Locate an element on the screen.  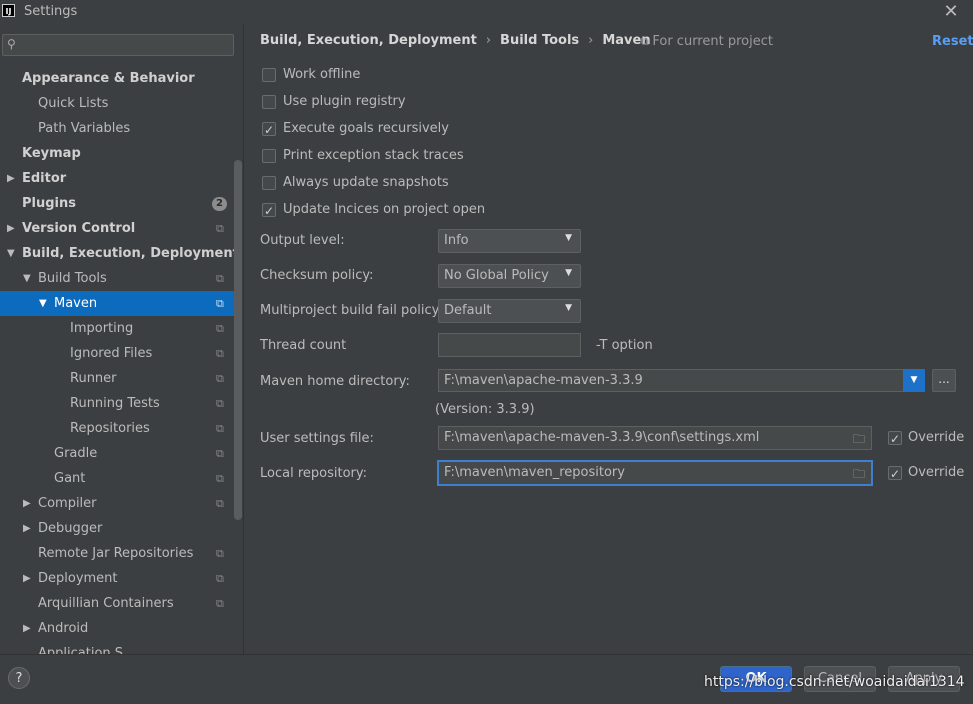
output-level-value: Info is located at coordinates (456, 240).